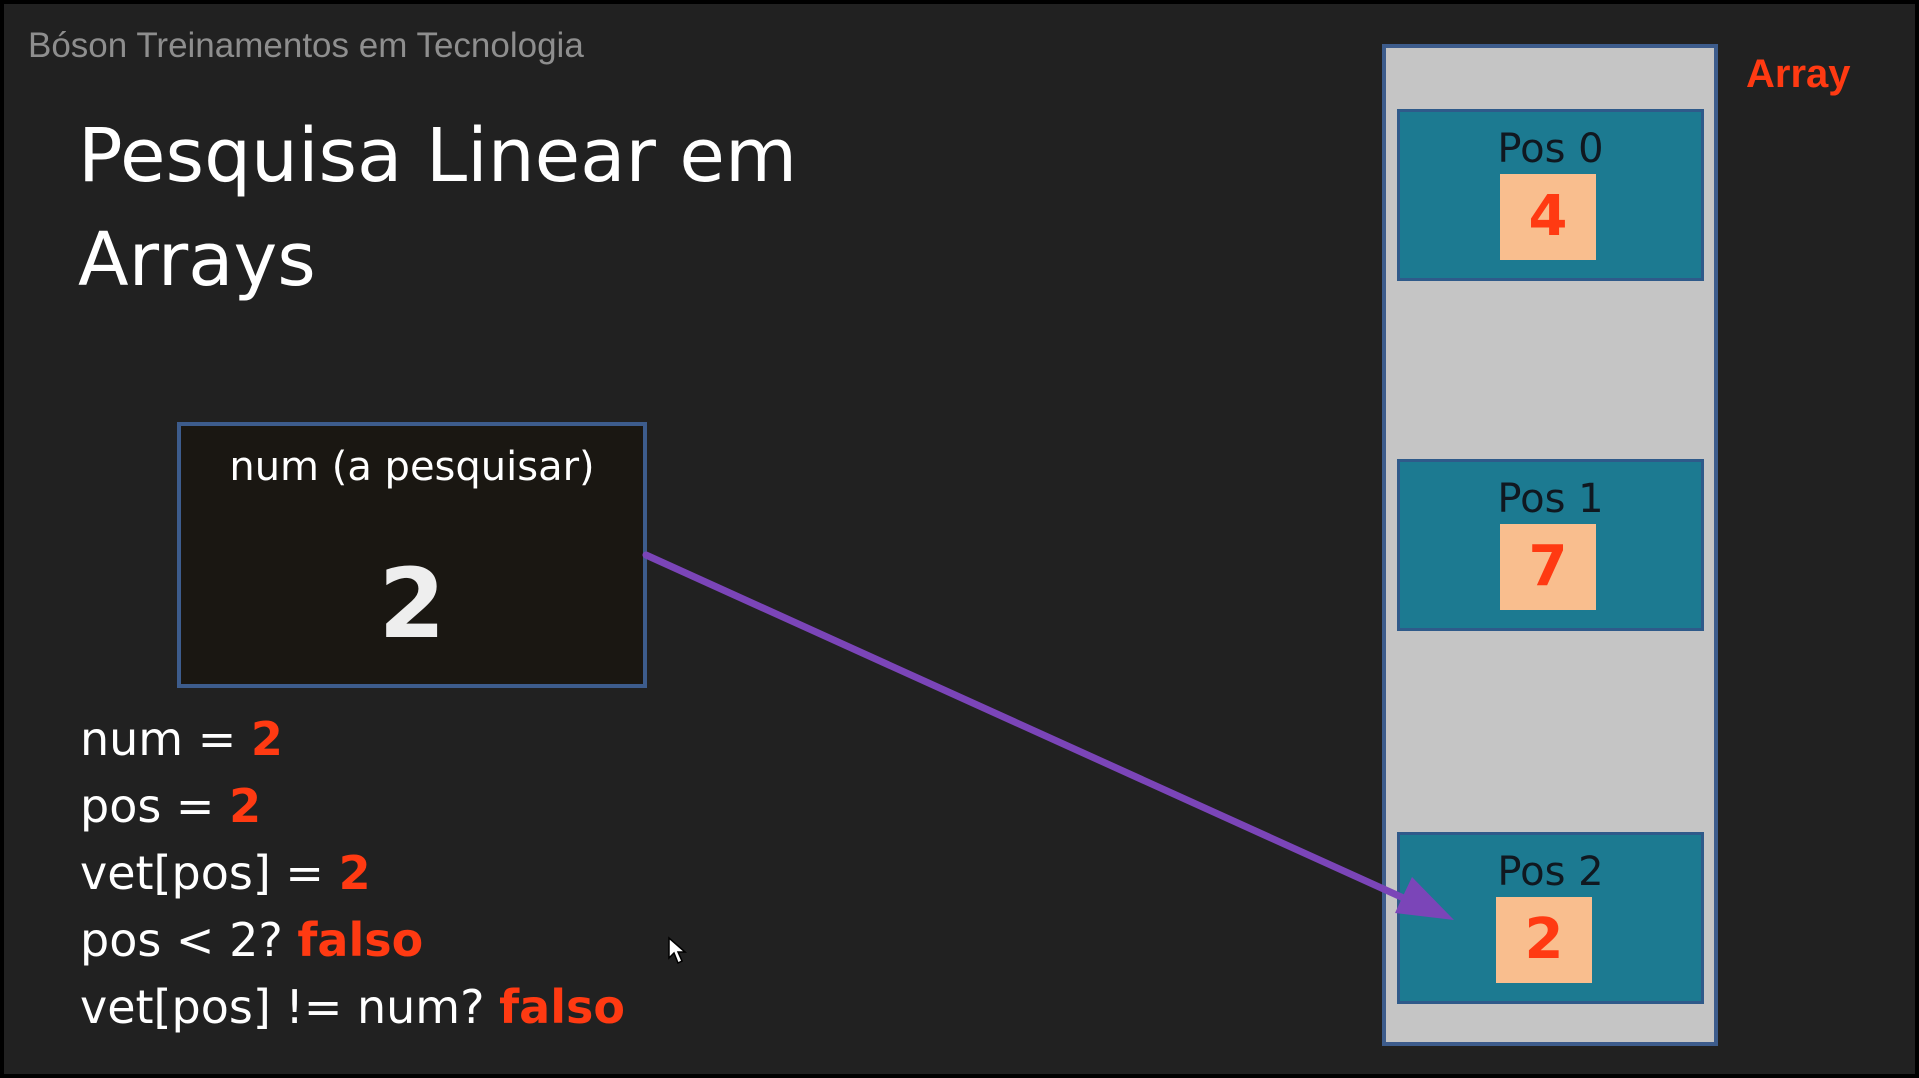 Image resolution: width=1919 pixels, height=1078 pixels. I want to click on array-label: Array, so click(1798, 74).